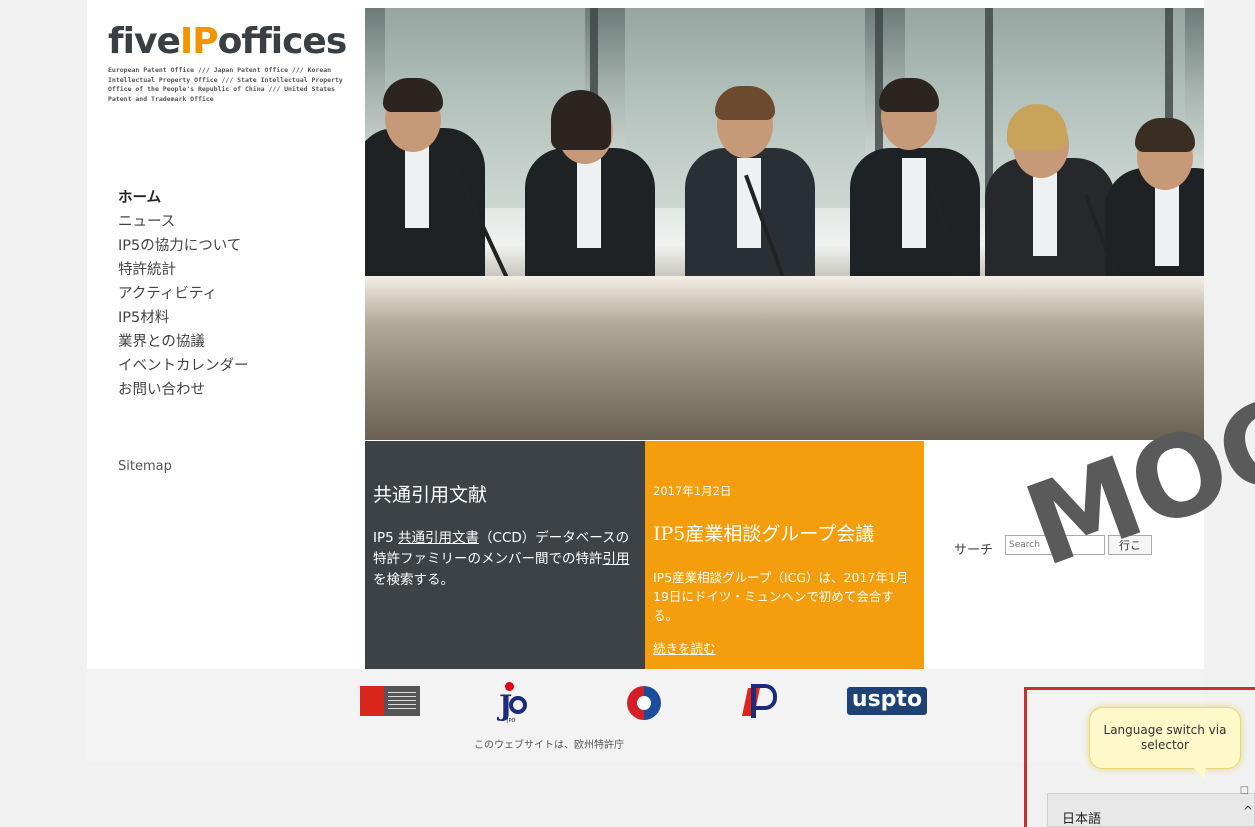 This screenshot has width=1255, height=827. I want to click on footer-credit: このウェブサイトは、欧州特許庁, so click(549, 745).